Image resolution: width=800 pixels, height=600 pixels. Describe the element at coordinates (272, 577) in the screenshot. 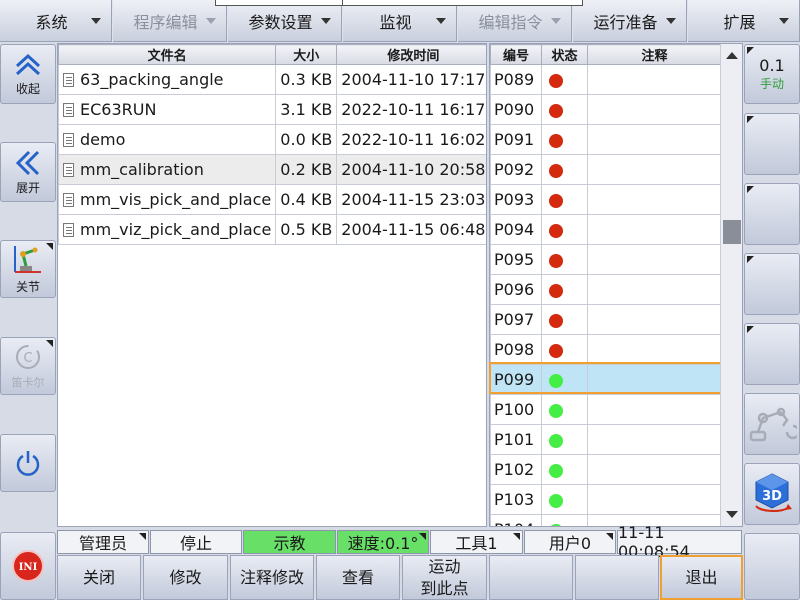

I see `edit-comment-button: 注释修改` at that location.